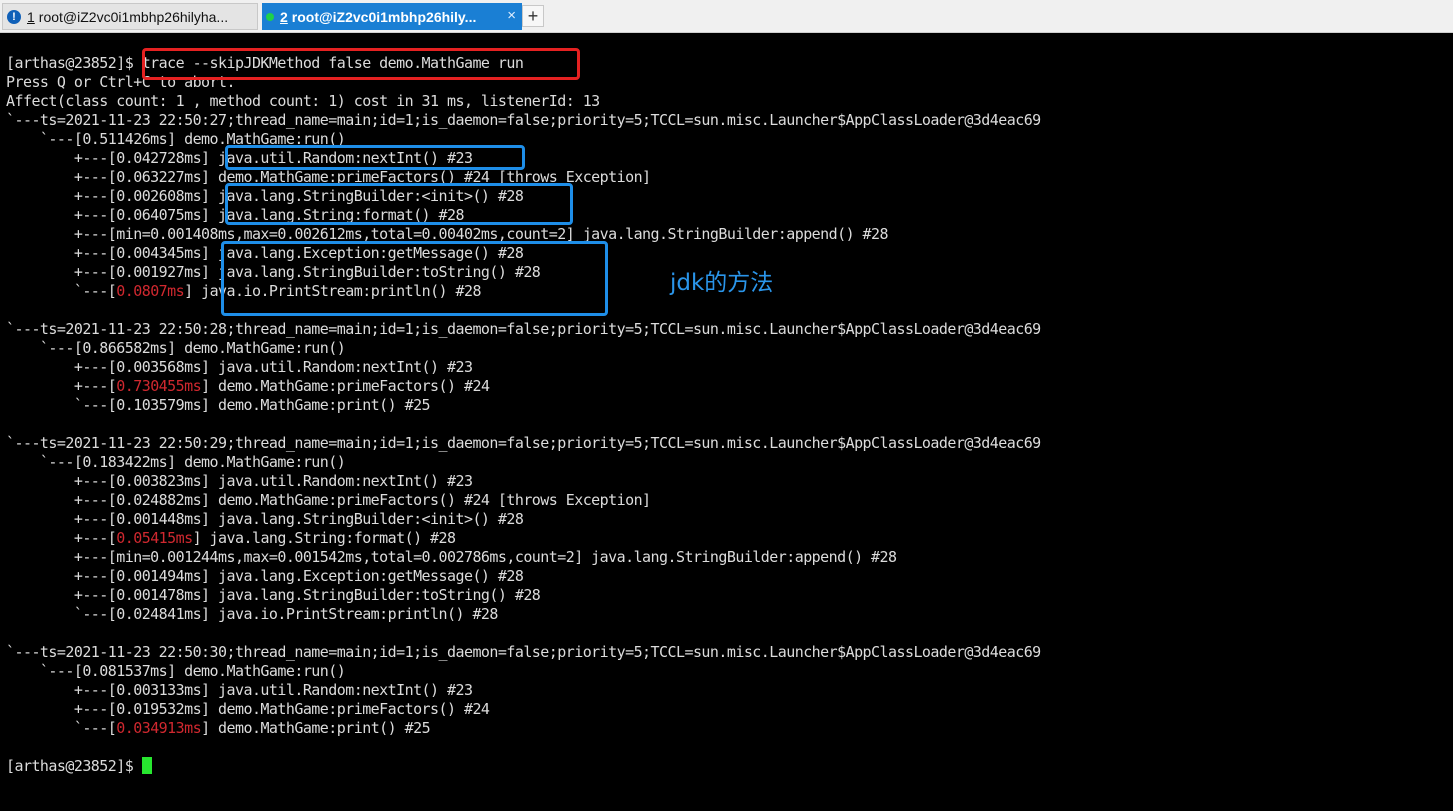  I want to click on tab-number: 1, so click(31, 16).